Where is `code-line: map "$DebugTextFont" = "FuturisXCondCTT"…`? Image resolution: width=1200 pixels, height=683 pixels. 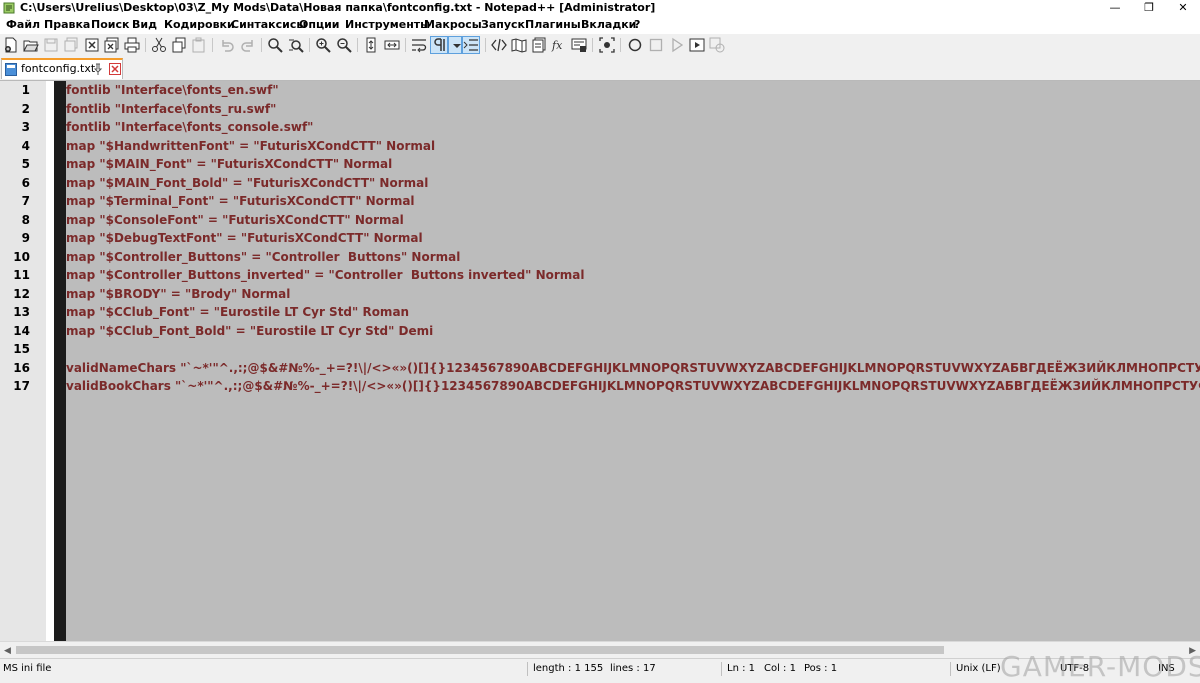 code-line: map "$DebugTextFont" = "FuturisXCondCTT"… is located at coordinates (244, 238).